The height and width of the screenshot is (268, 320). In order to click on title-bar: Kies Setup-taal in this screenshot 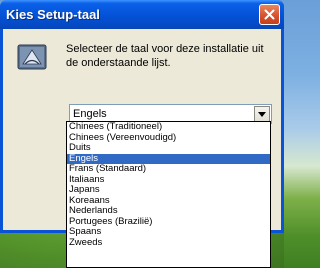, I will do `click(142, 14)`.